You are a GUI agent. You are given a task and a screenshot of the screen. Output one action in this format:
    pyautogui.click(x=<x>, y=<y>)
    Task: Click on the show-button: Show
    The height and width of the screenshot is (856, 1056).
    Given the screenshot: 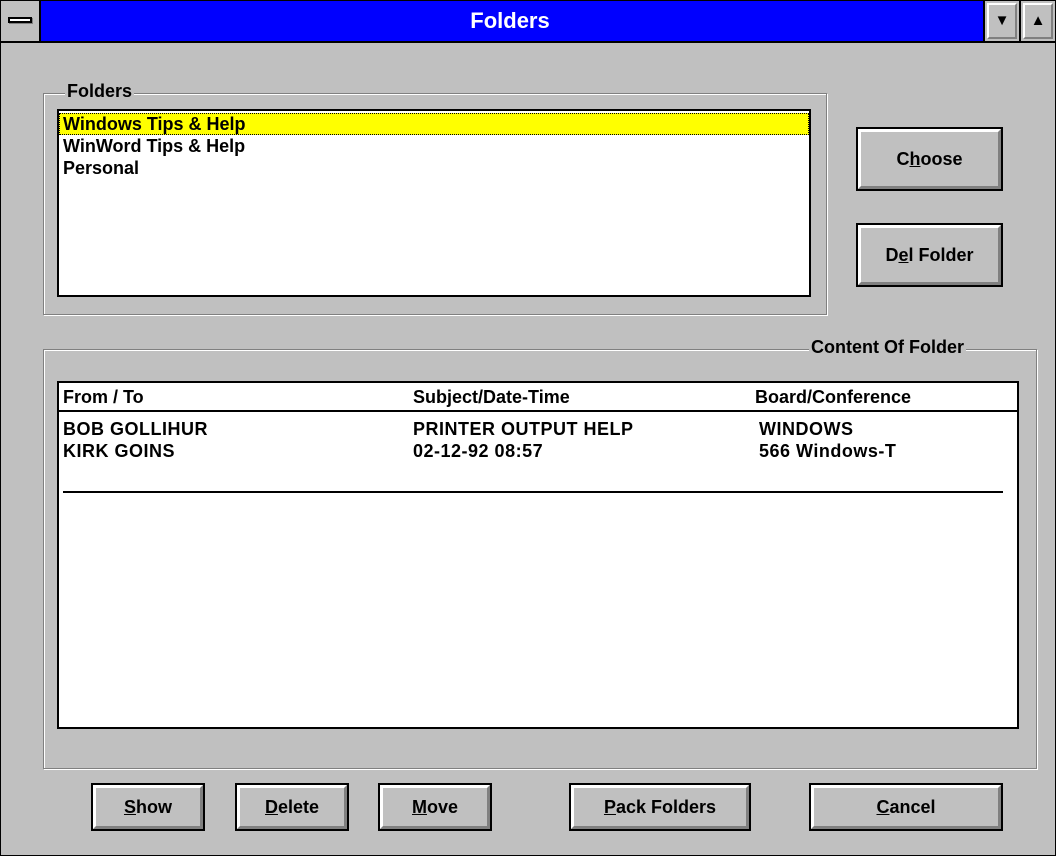 What is the action you would take?
    pyautogui.click(x=148, y=807)
    